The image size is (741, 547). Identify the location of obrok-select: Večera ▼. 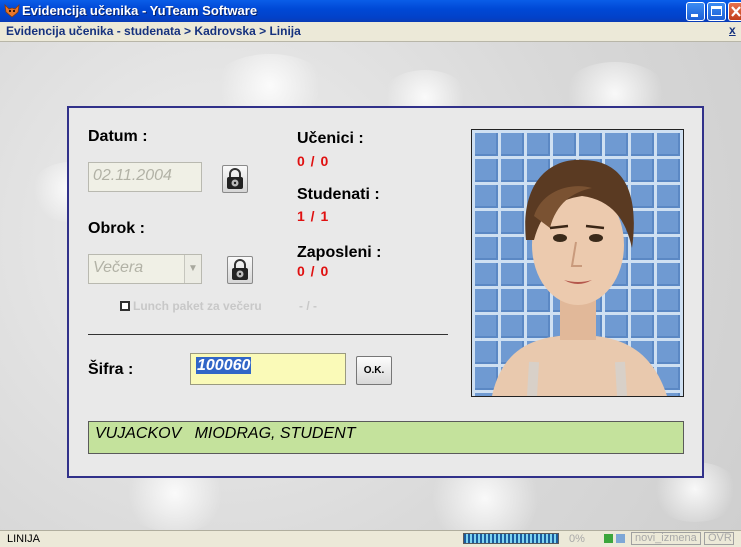
(145, 269).